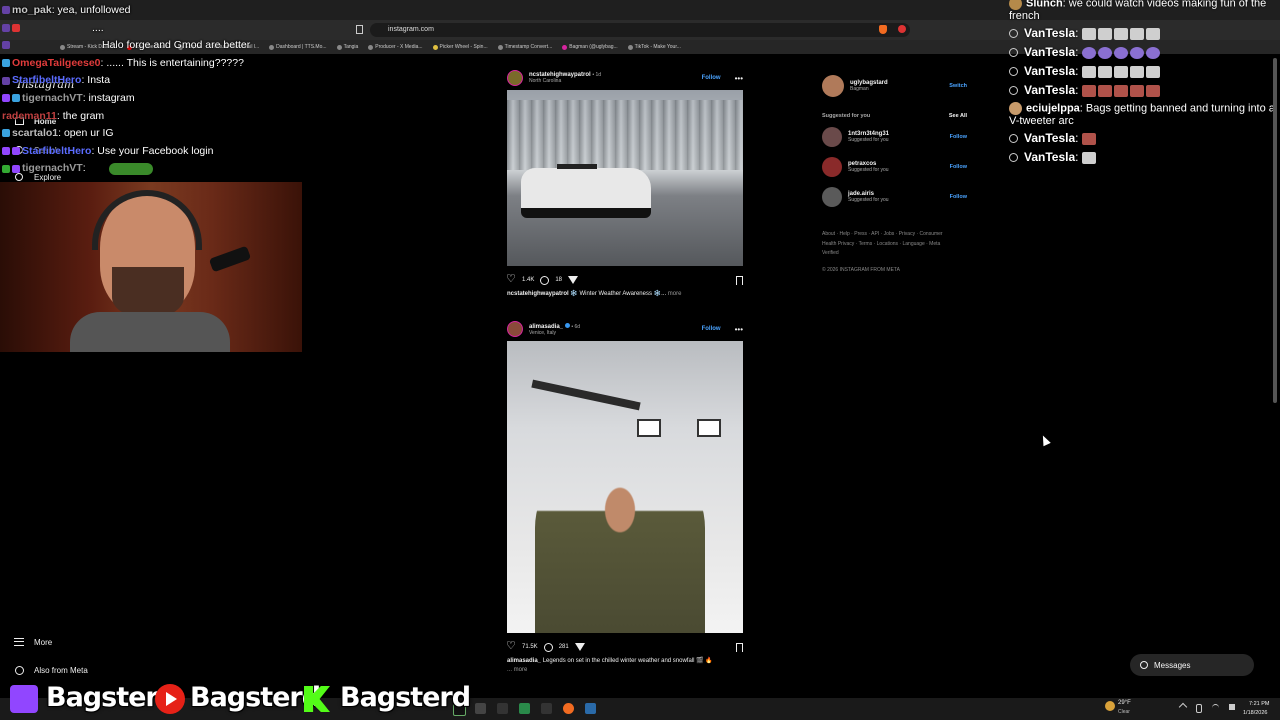 This screenshot has width=1280, height=720. Describe the element at coordinates (586, 395) in the screenshot. I see `camera-crane` at that location.